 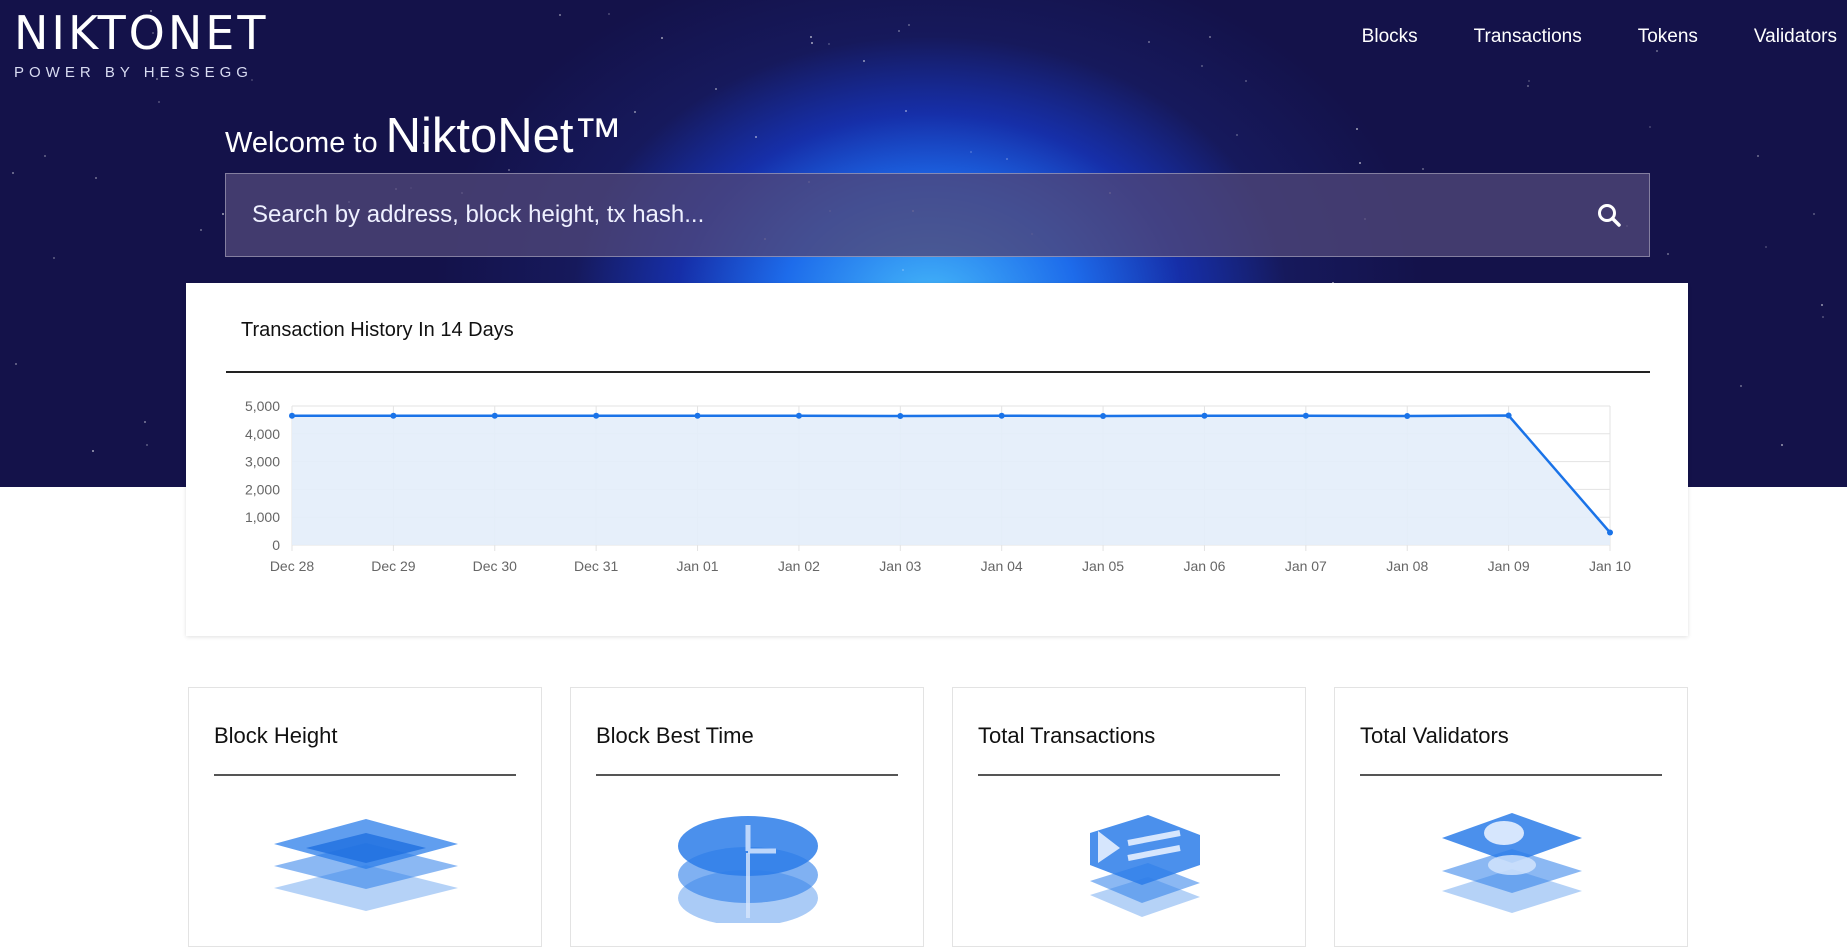 I want to click on search-bar, so click(x=937, y=215).